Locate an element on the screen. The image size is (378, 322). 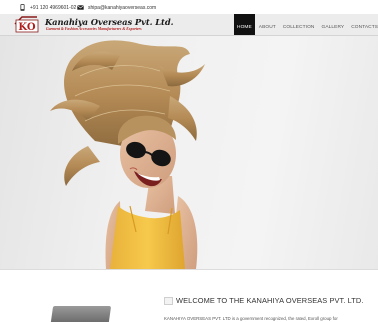
email-contact: shipa@kanahiyaoverseas.com is located at coordinates (116, 7).